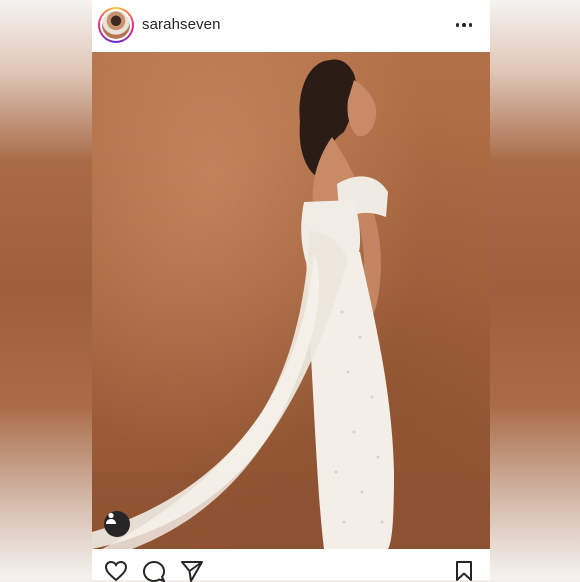 The width and height of the screenshot is (580, 582). I want to click on face-shape, so click(362, 108).